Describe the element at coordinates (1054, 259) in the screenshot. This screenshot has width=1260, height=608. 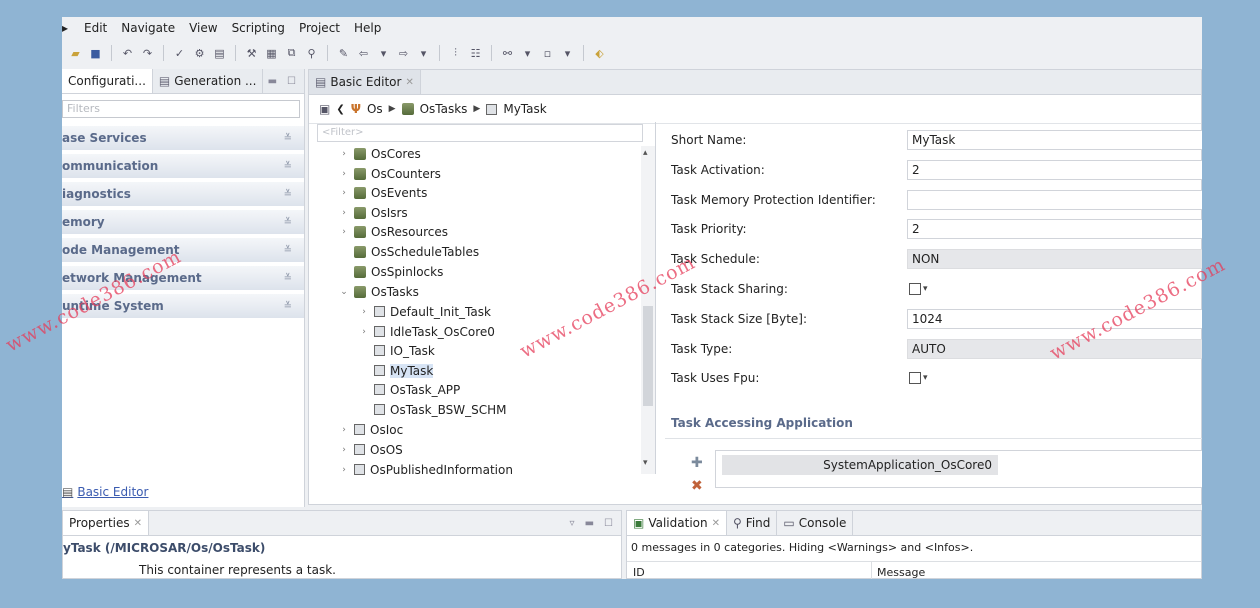
I see `task-schedule-select: NON` at that location.